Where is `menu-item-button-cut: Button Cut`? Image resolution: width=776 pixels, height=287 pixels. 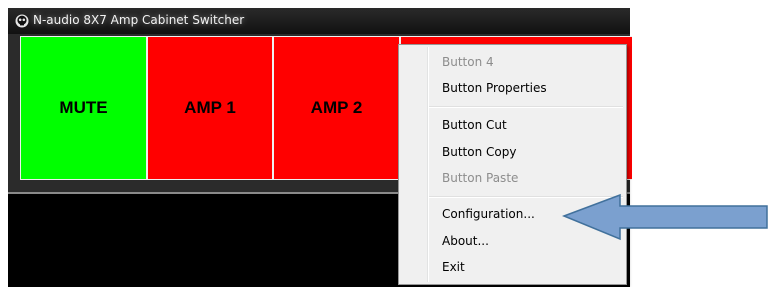
menu-item-button-cut: Button Cut is located at coordinates (474, 125).